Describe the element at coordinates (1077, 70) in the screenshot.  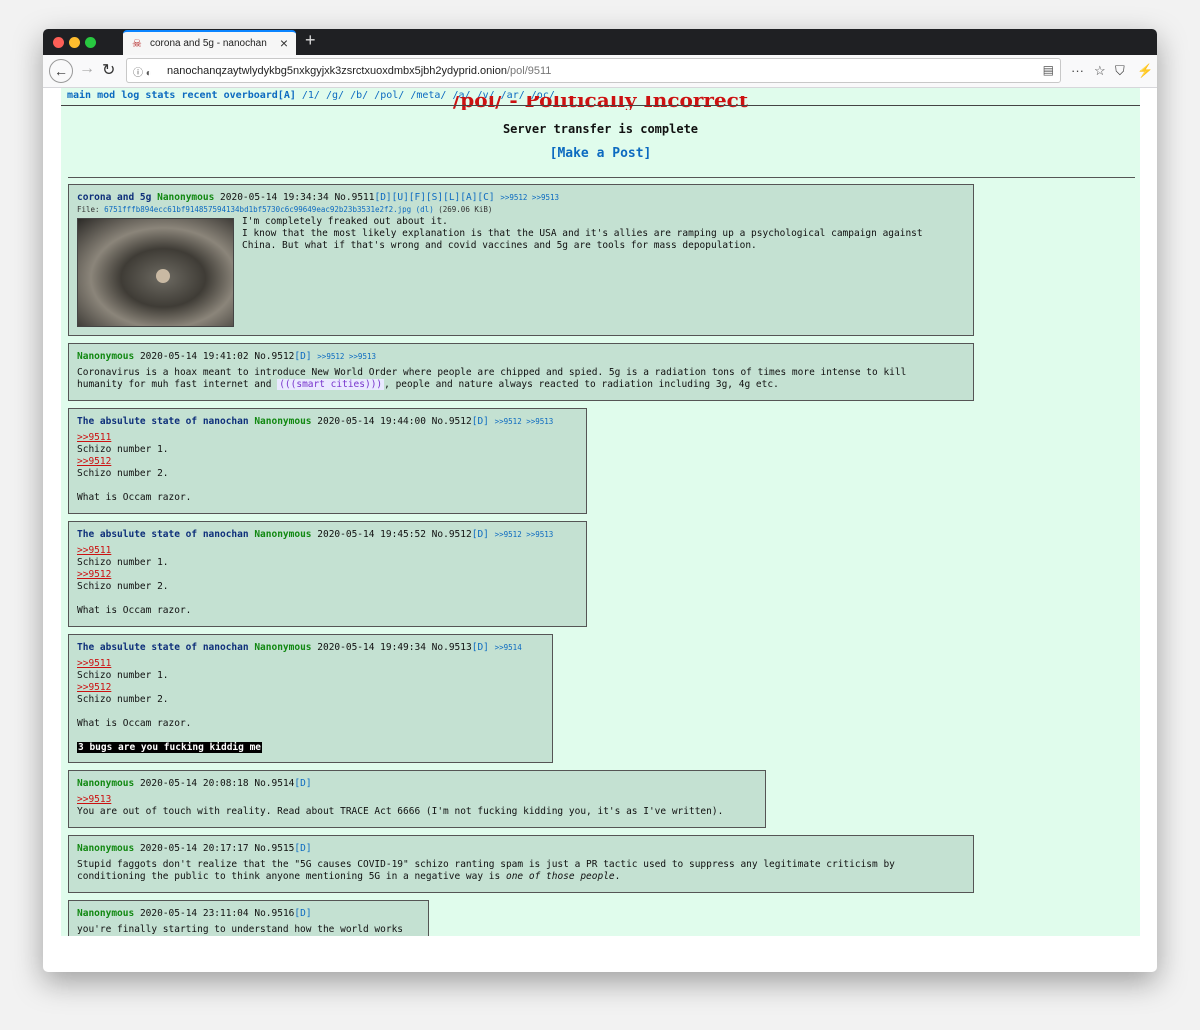
I see `more-actions-icon: ···` at that location.